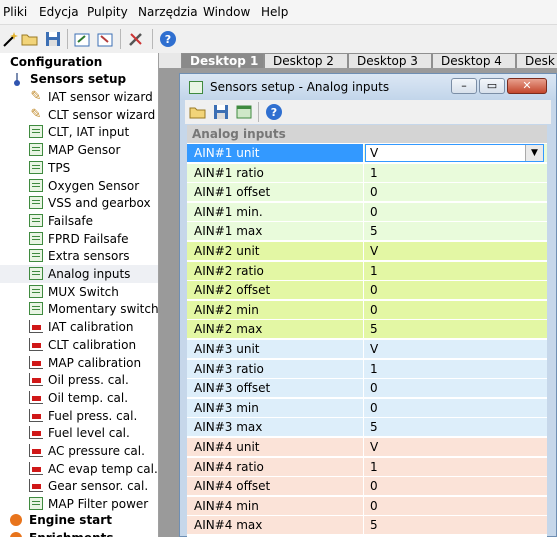 This screenshot has height=537, width=557. What do you see at coordinates (36, 415) in the screenshot?
I see `chart-icon` at bounding box center [36, 415].